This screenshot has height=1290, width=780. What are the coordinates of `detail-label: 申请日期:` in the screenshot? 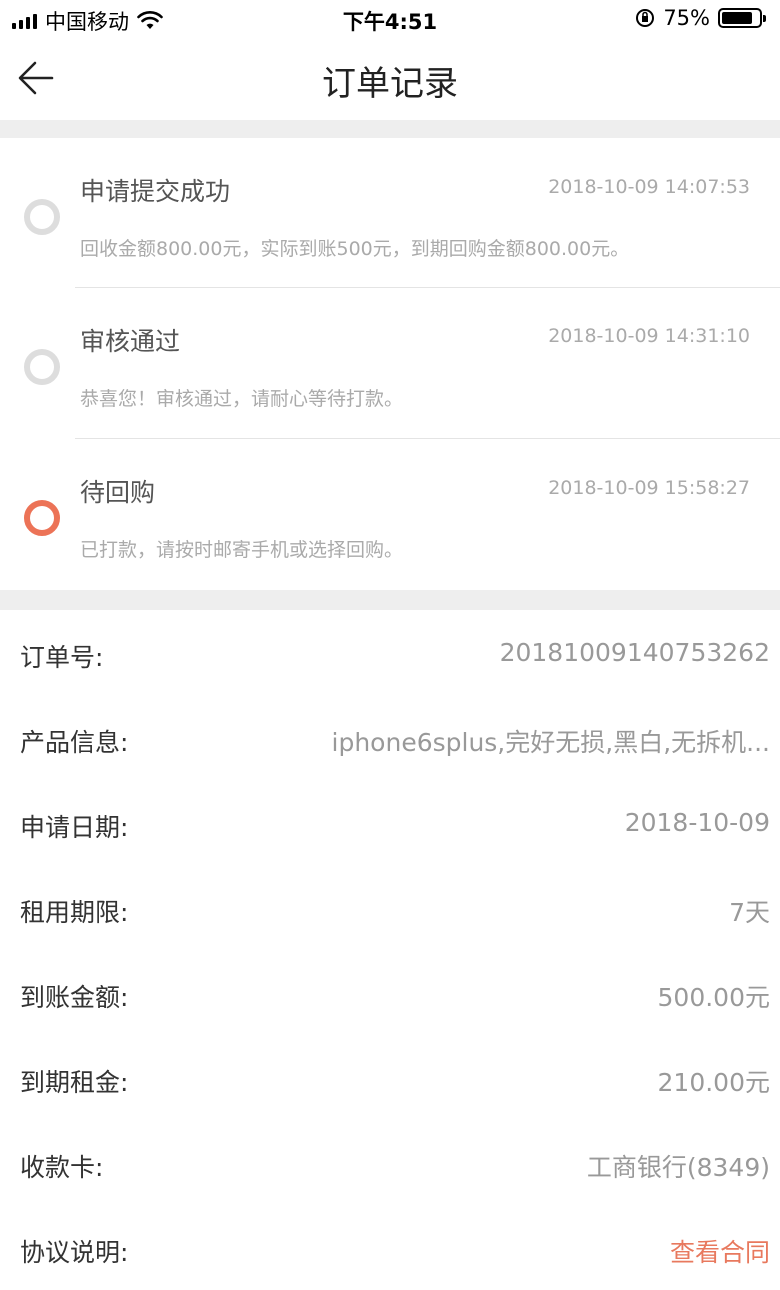 It's located at (74, 827).